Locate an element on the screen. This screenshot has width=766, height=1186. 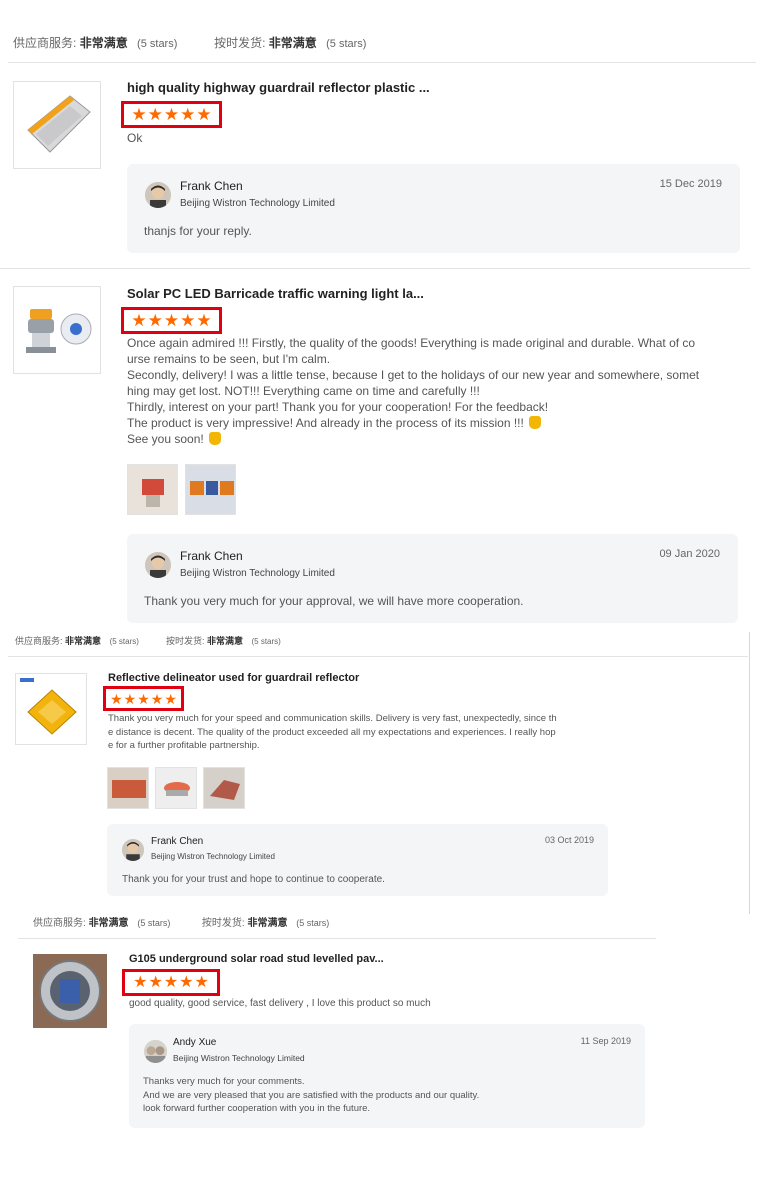
delineator-image is located at coordinates (48, 706).